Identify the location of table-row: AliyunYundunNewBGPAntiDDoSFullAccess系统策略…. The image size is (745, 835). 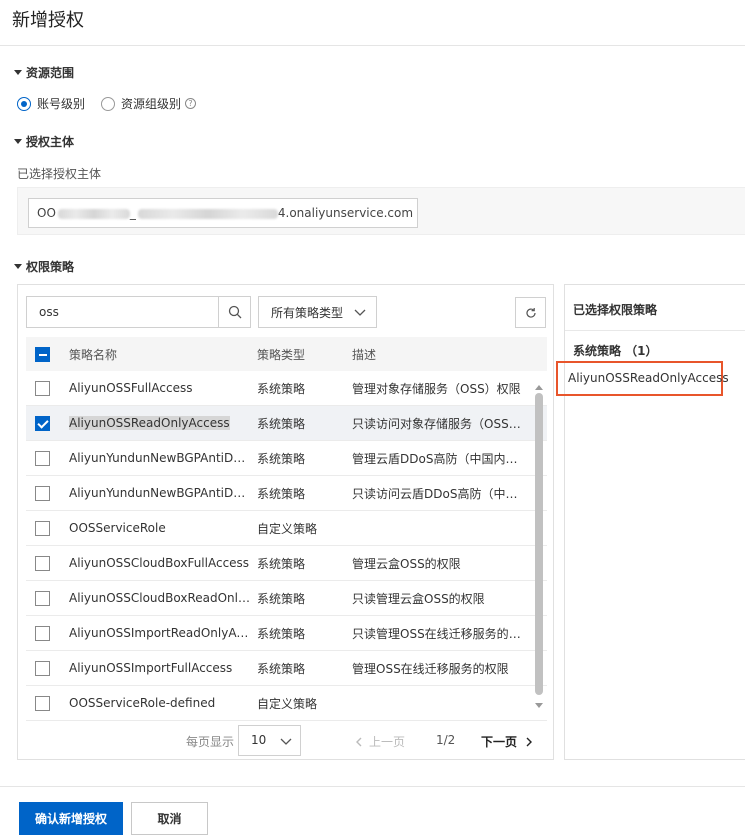
(286, 458).